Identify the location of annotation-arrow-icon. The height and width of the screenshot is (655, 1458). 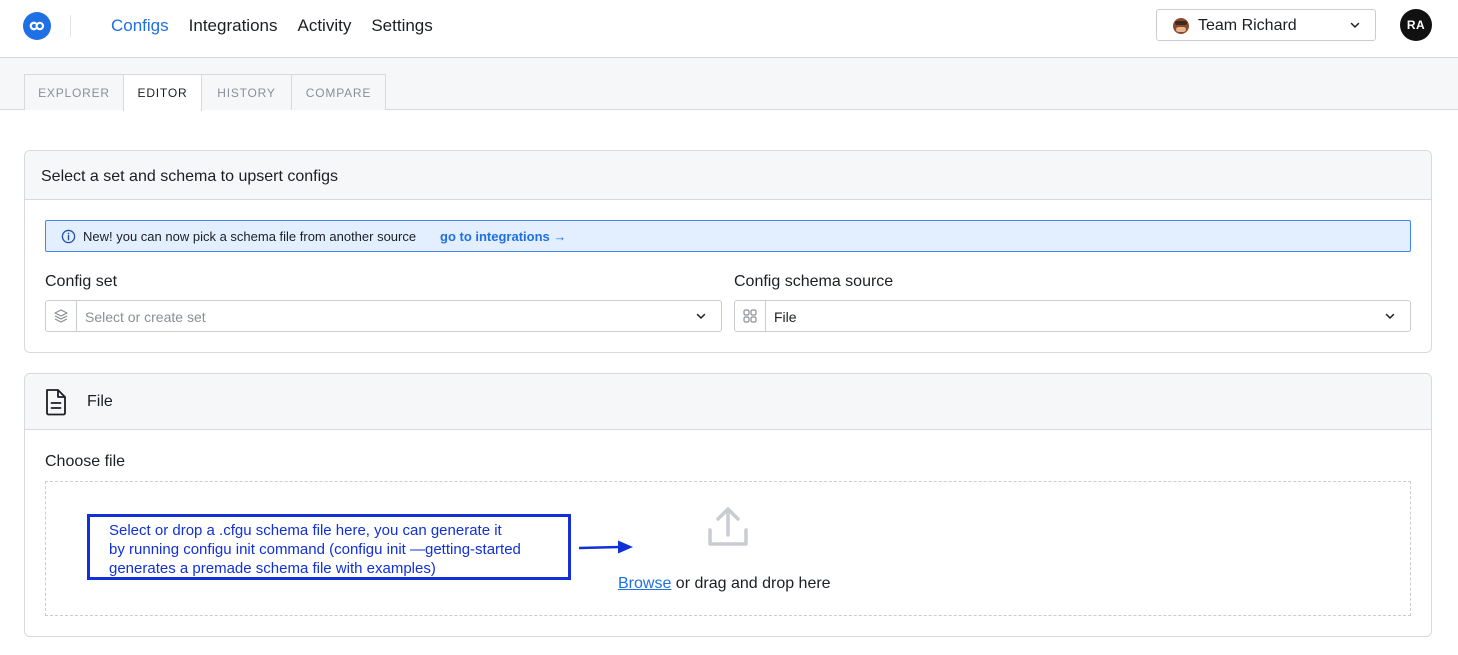
(605, 547).